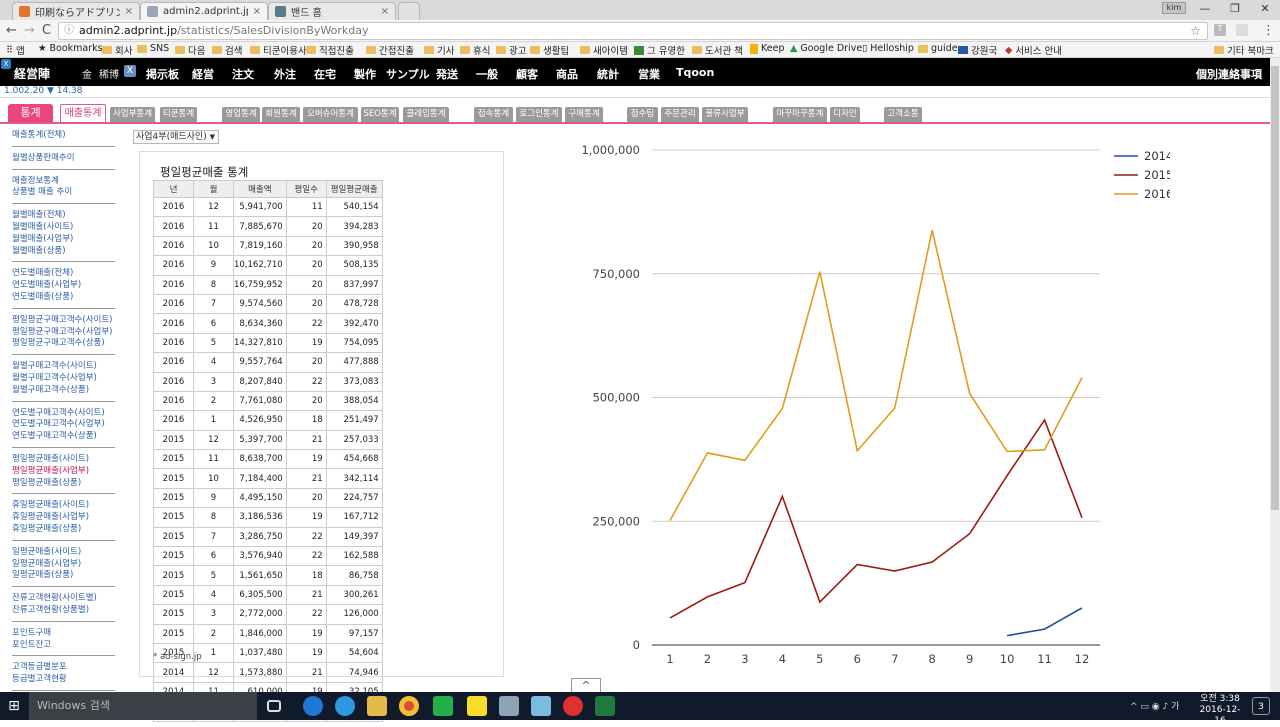  What do you see at coordinates (605, 706) in the screenshot?
I see `excel-icon` at bounding box center [605, 706].